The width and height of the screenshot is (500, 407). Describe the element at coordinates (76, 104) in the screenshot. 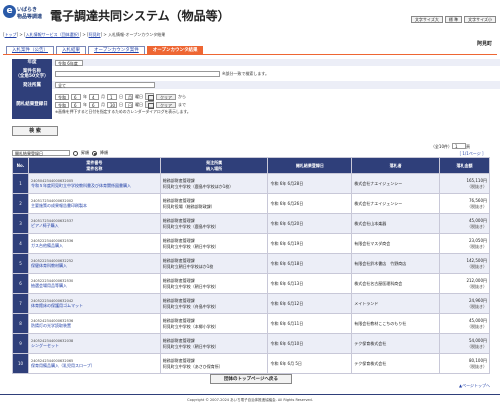

I see `date-to-year: 6` at that location.